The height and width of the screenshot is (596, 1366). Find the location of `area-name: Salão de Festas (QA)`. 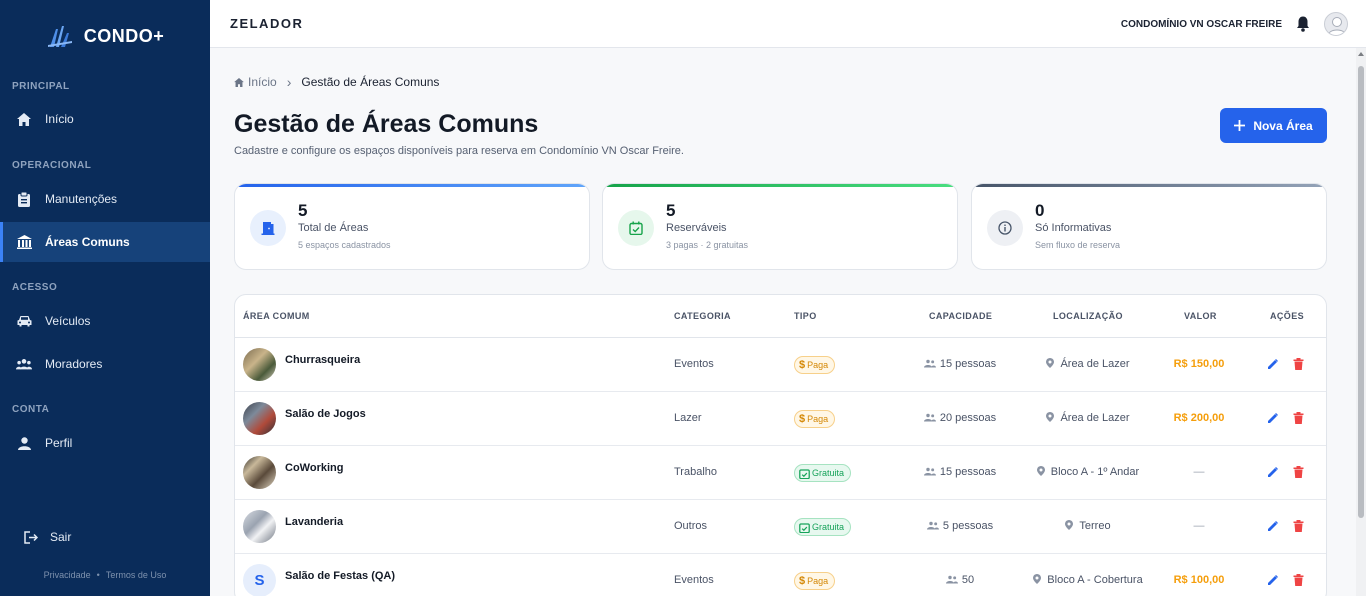

area-name: Salão de Festas (QA) is located at coordinates (340, 576).